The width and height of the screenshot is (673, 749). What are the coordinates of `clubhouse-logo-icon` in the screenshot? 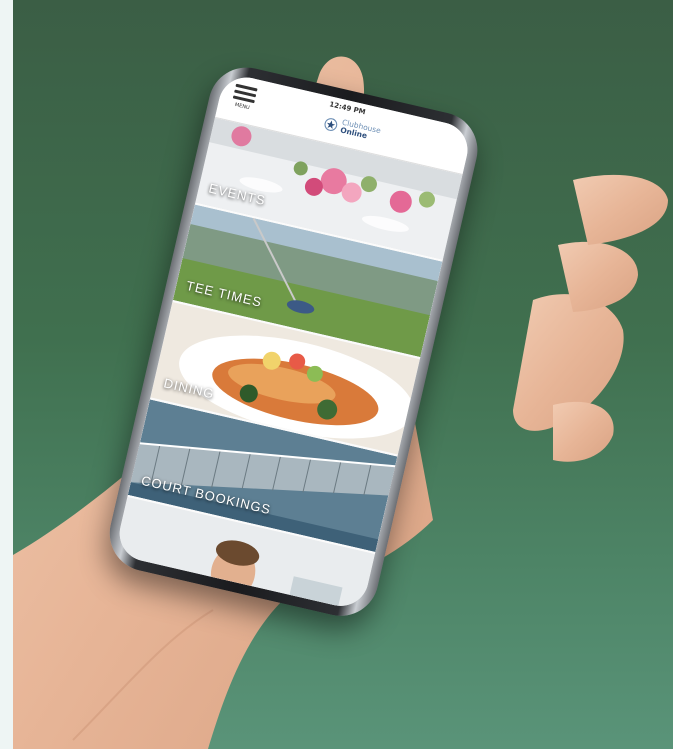 It's located at (331, 124).